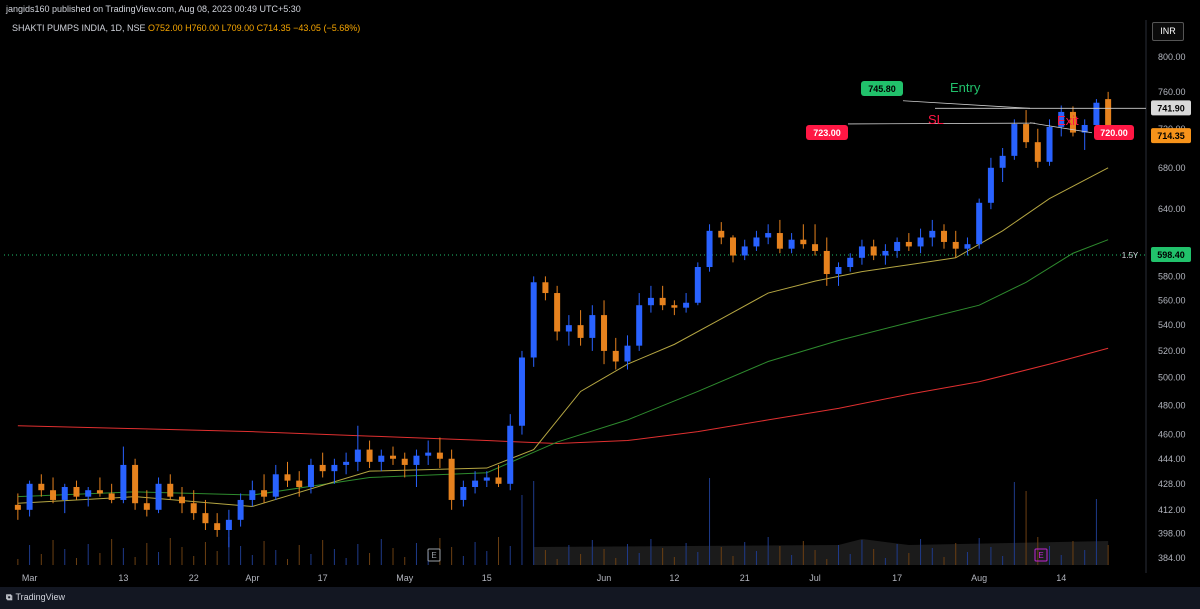 The height and width of the screenshot is (609, 1200). What do you see at coordinates (40, 597) in the screenshot?
I see `tradingview-brand: TradingView` at bounding box center [40, 597].